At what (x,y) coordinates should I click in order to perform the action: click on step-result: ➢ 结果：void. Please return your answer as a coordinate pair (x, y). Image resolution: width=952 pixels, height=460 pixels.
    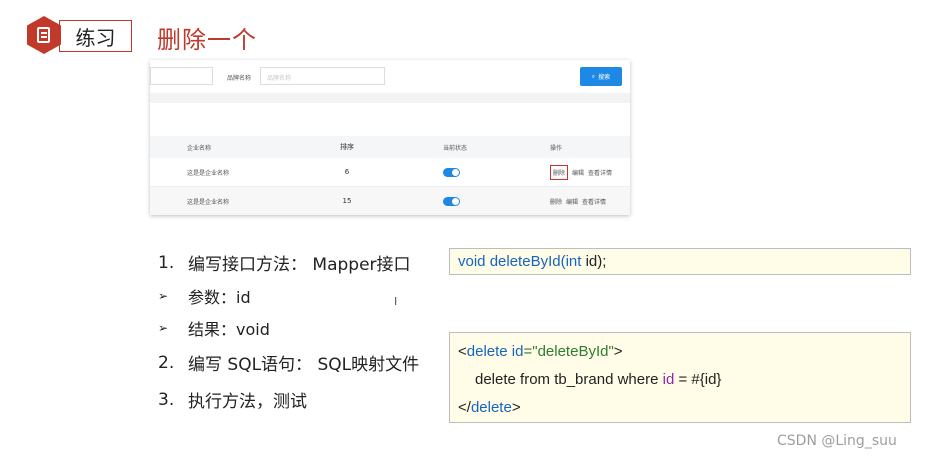
    Looking at the image, I should click on (214, 328).